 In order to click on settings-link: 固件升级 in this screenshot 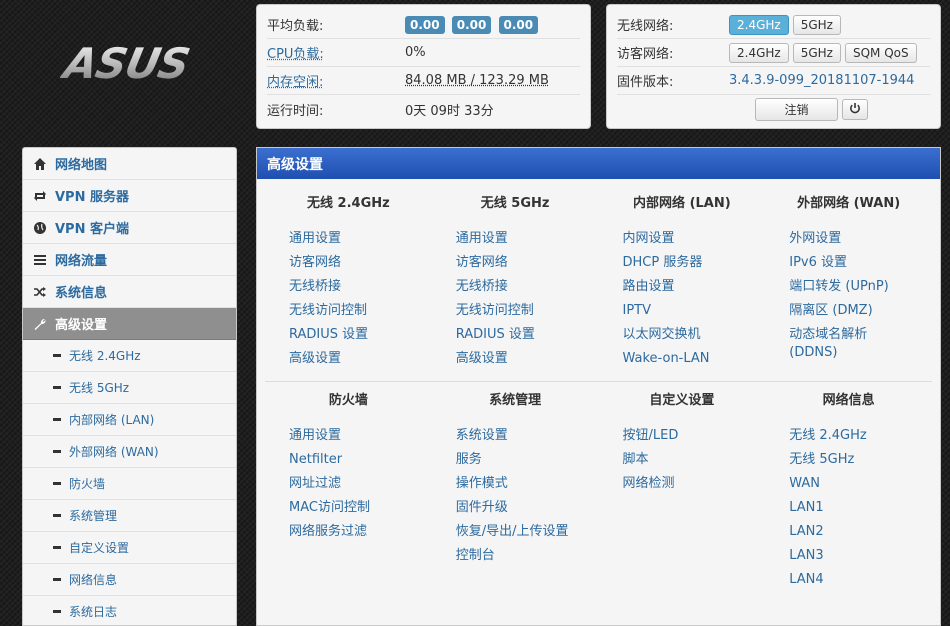, I will do `click(515, 508)`.